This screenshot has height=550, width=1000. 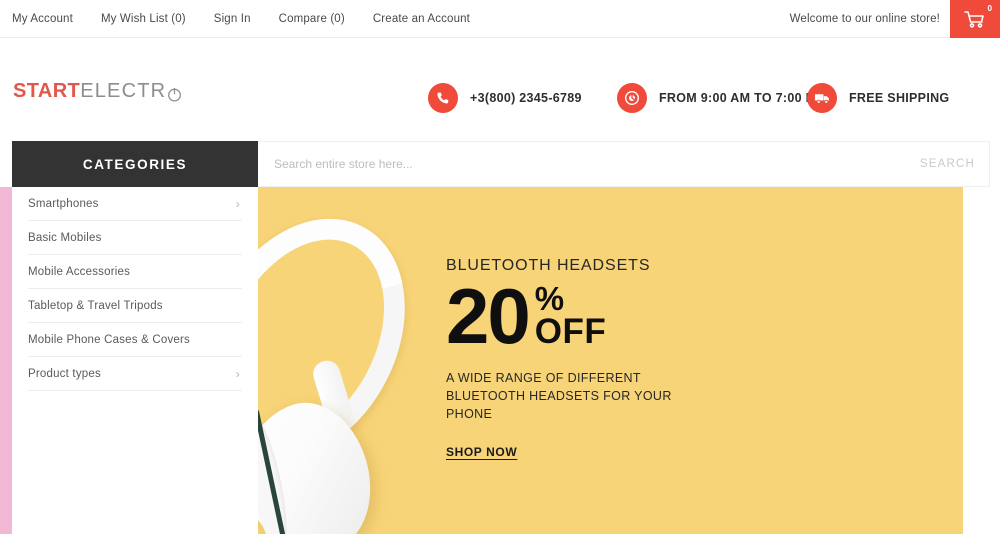 I want to click on sidebar-item-label: Mobile Phone Cases & Covers, so click(x=109, y=339).